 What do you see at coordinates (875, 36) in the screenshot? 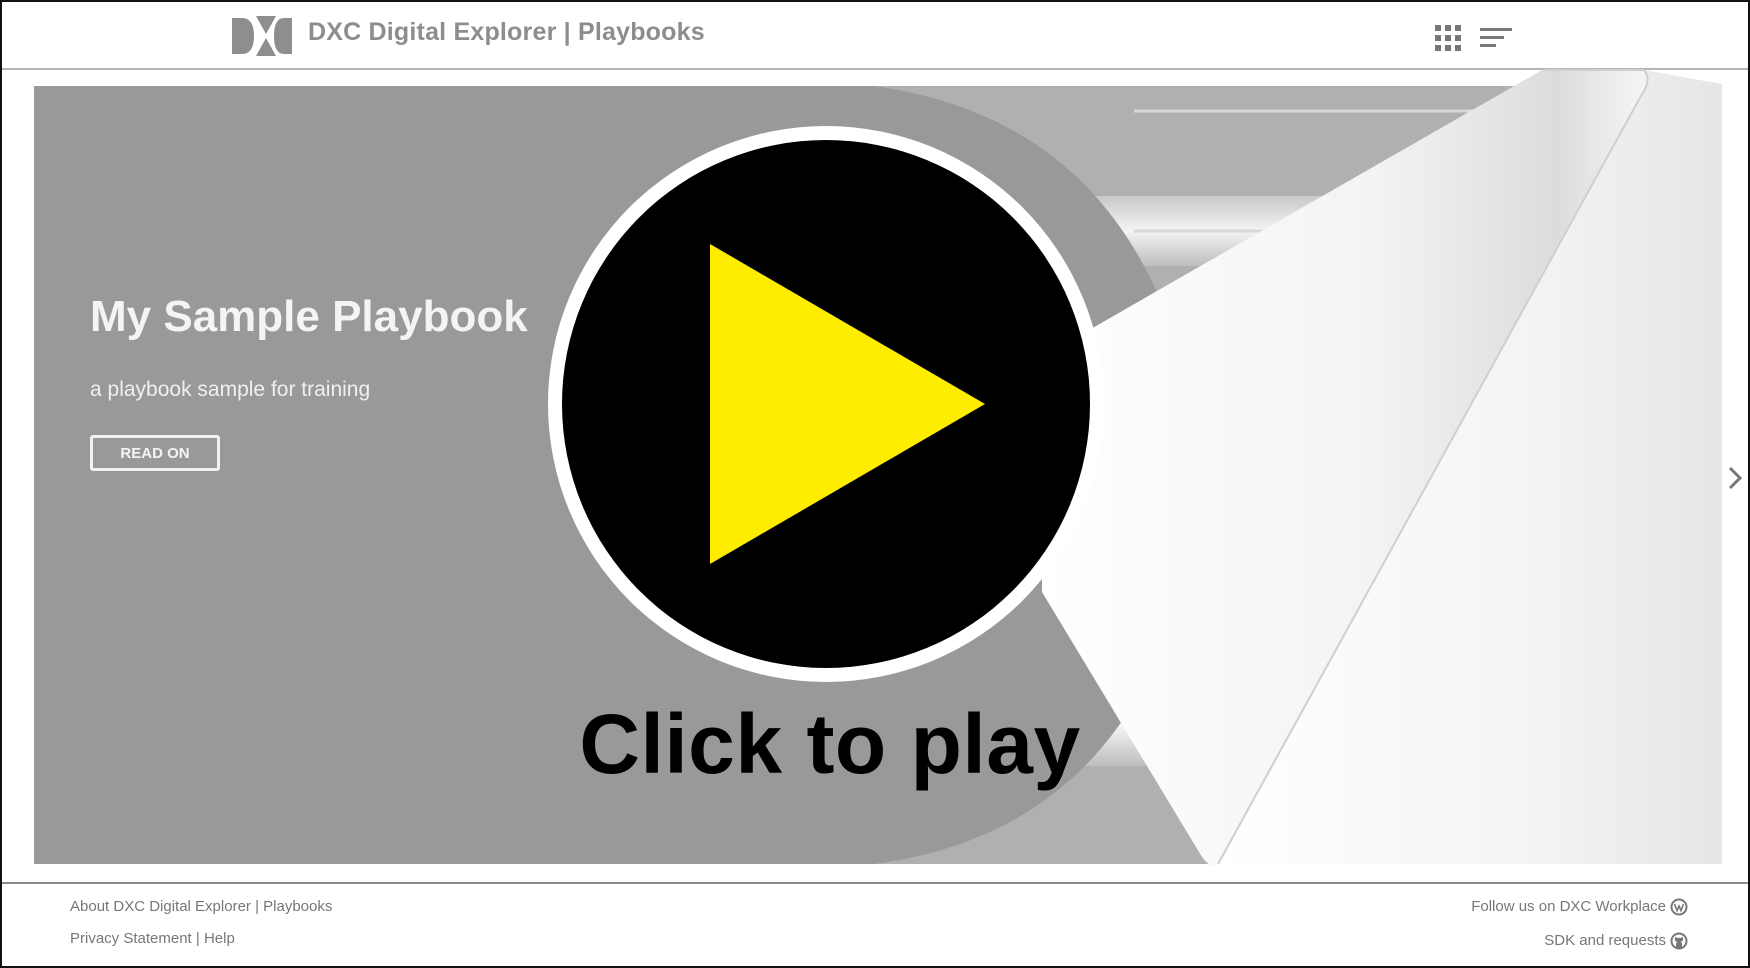
I see `top-header: DXC Digital Explorer | Playbooks` at bounding box center [875, 36].